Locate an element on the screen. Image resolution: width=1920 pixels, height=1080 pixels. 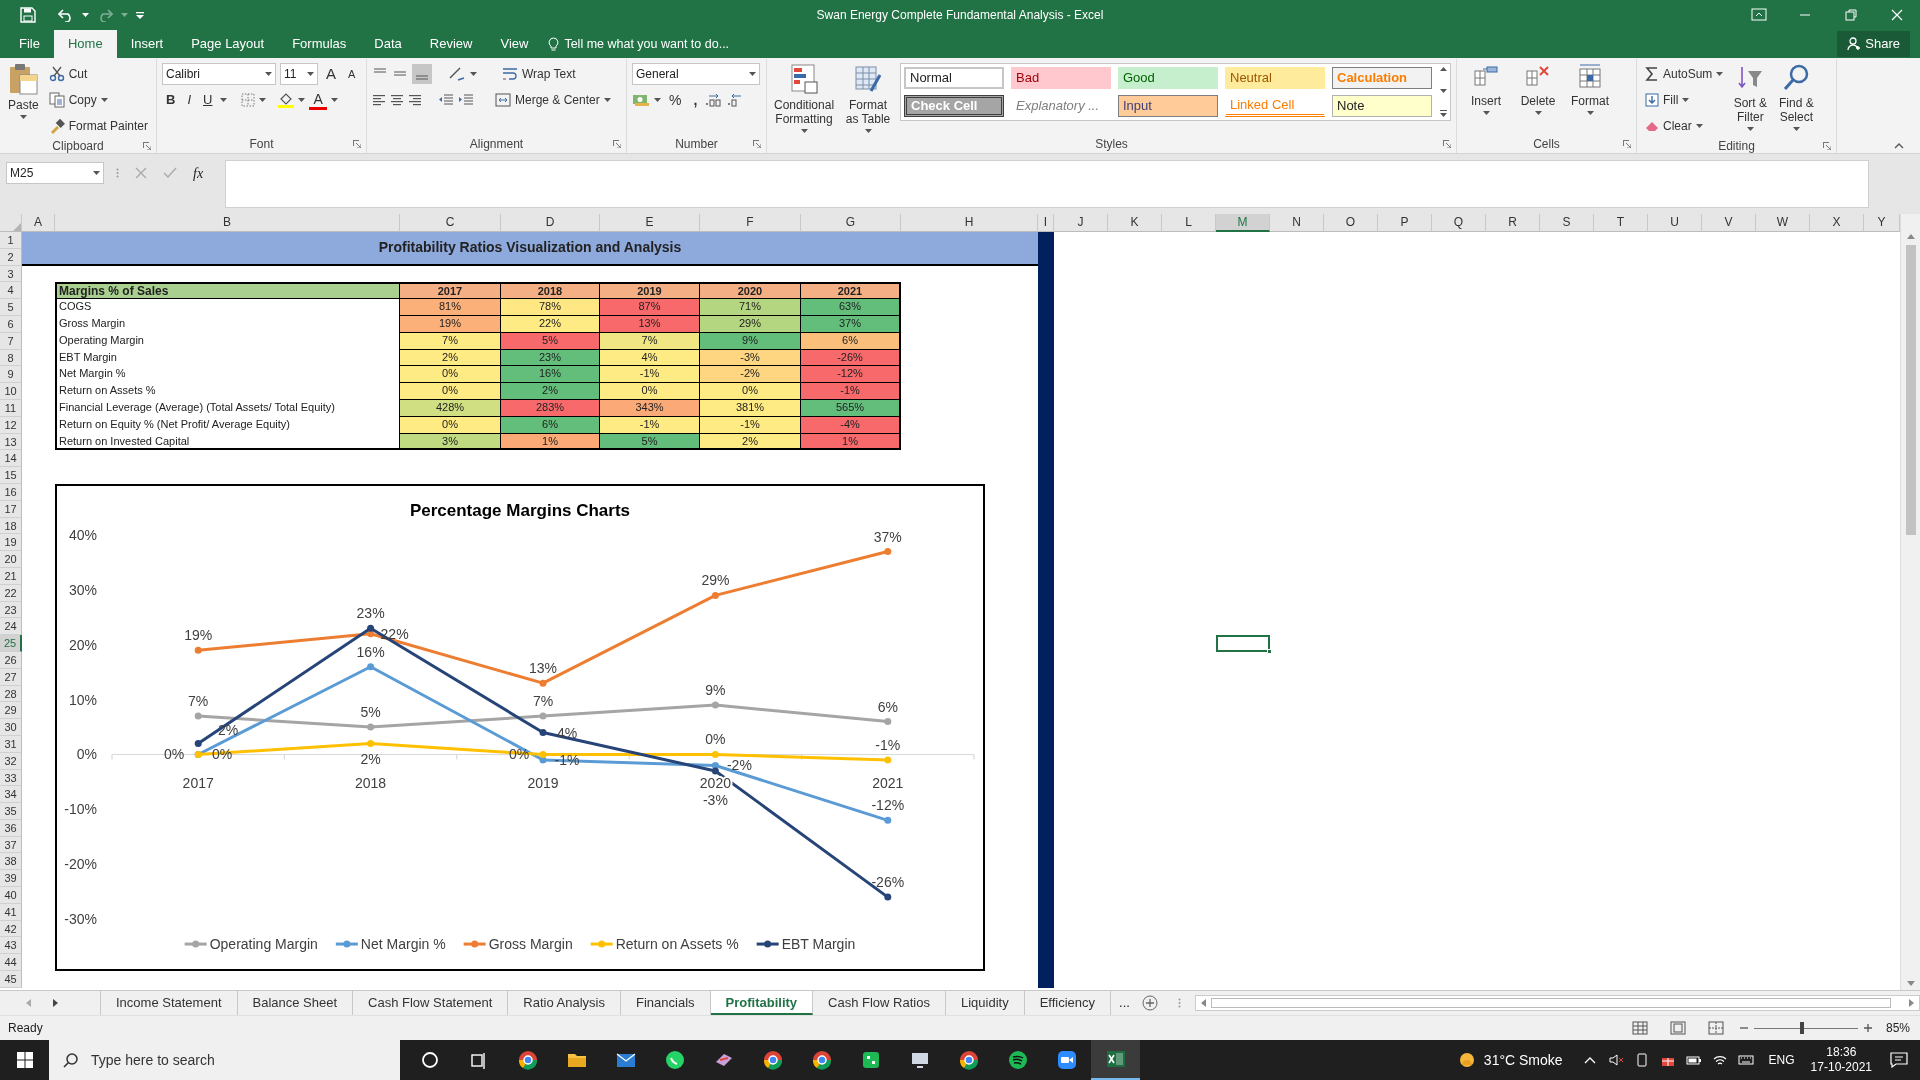
row-header: 9 is located at coordinates (11, 375).